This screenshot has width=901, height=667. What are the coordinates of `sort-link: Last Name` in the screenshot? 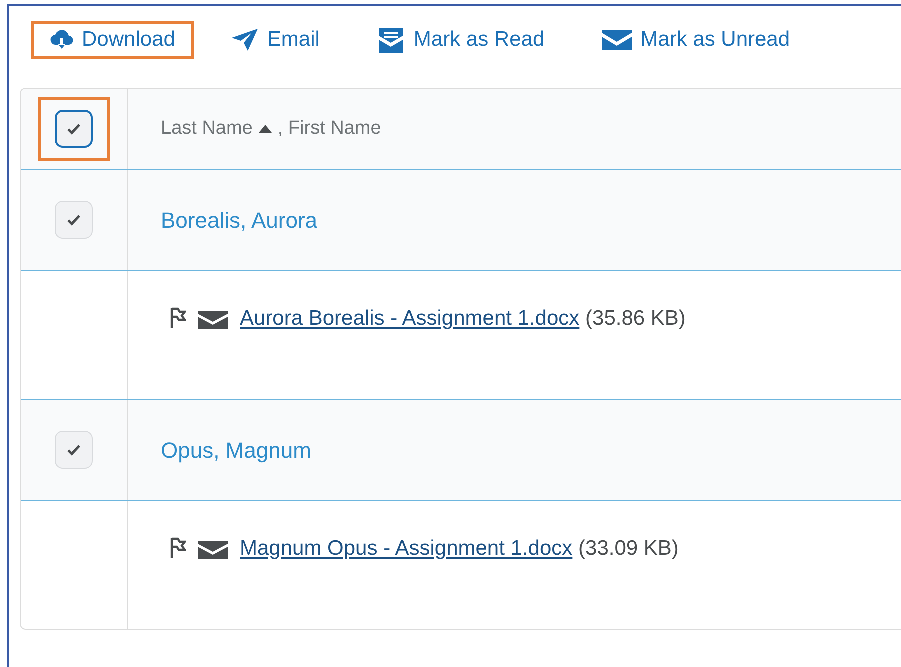 It's located at (207, 129).